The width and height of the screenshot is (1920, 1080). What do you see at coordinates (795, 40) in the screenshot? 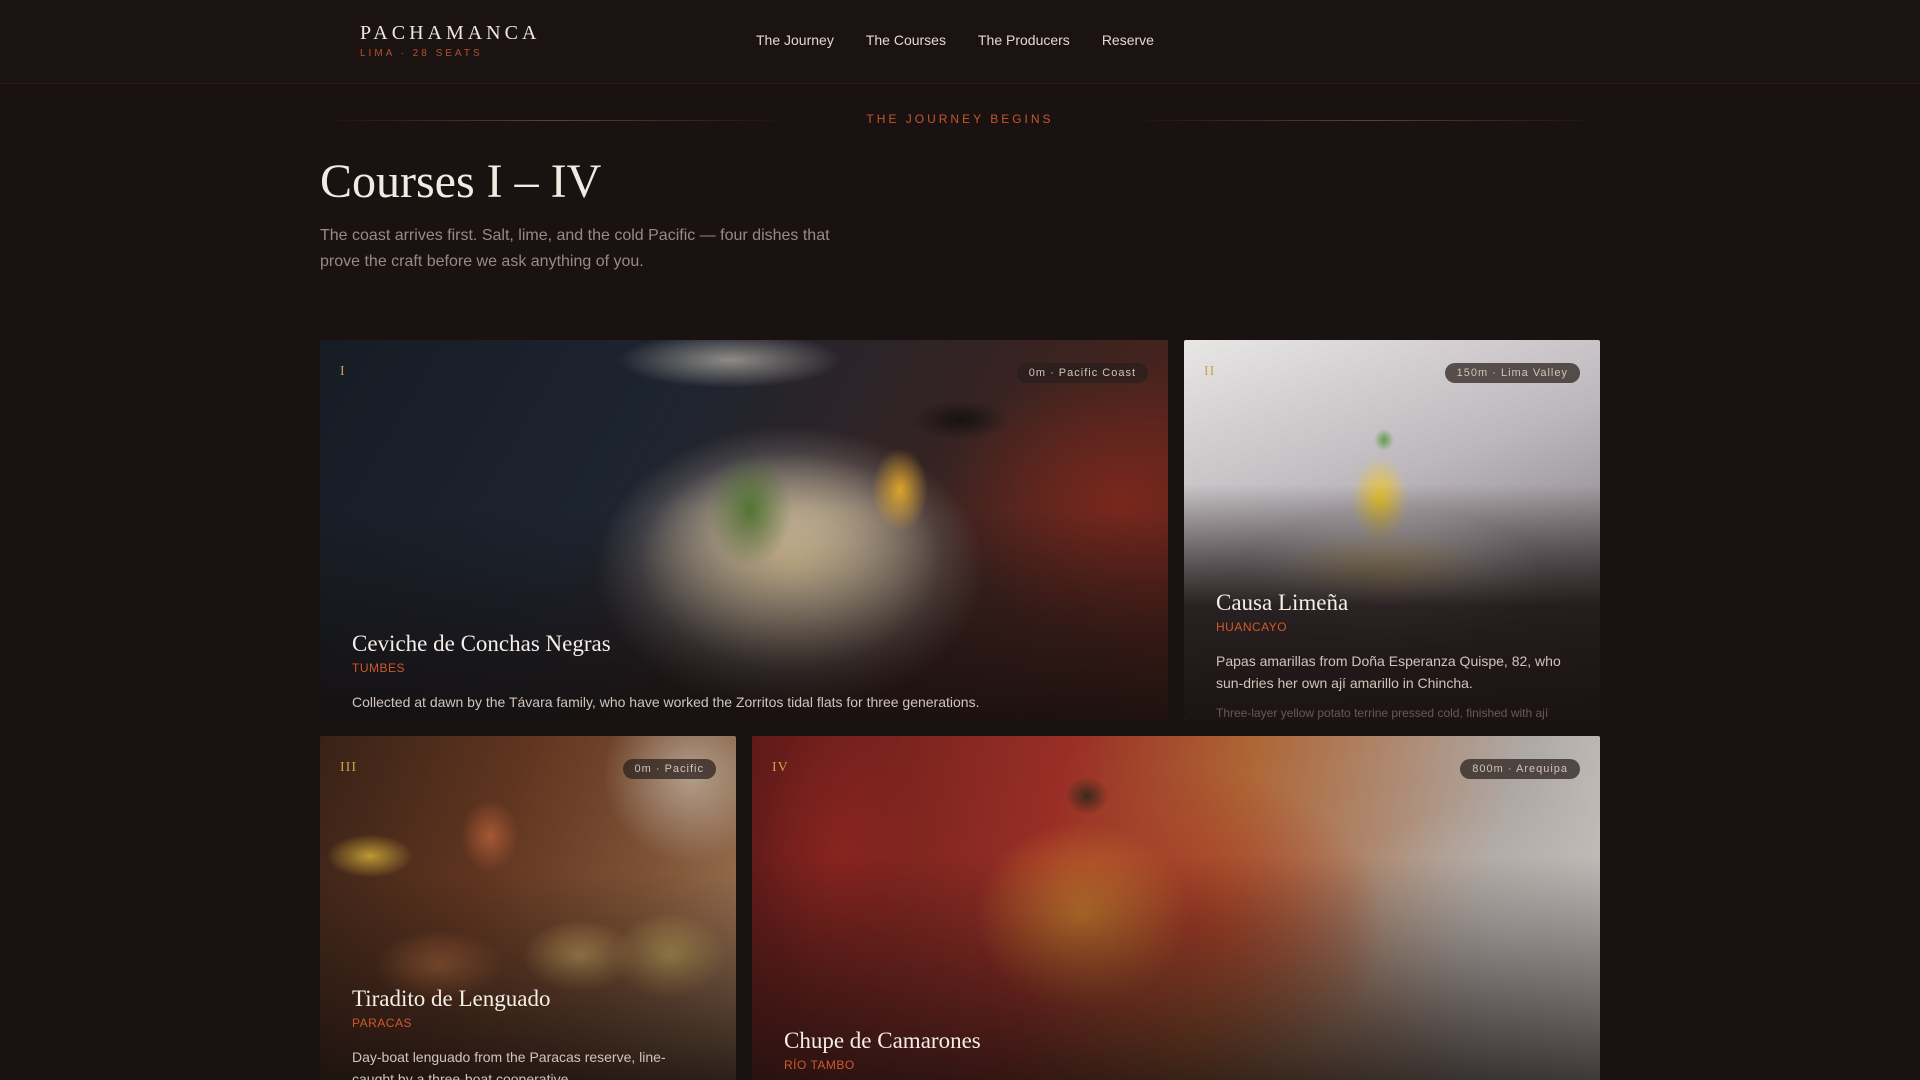
I see `nav-link-journey: The Journey` at bounding box center [795, 40].